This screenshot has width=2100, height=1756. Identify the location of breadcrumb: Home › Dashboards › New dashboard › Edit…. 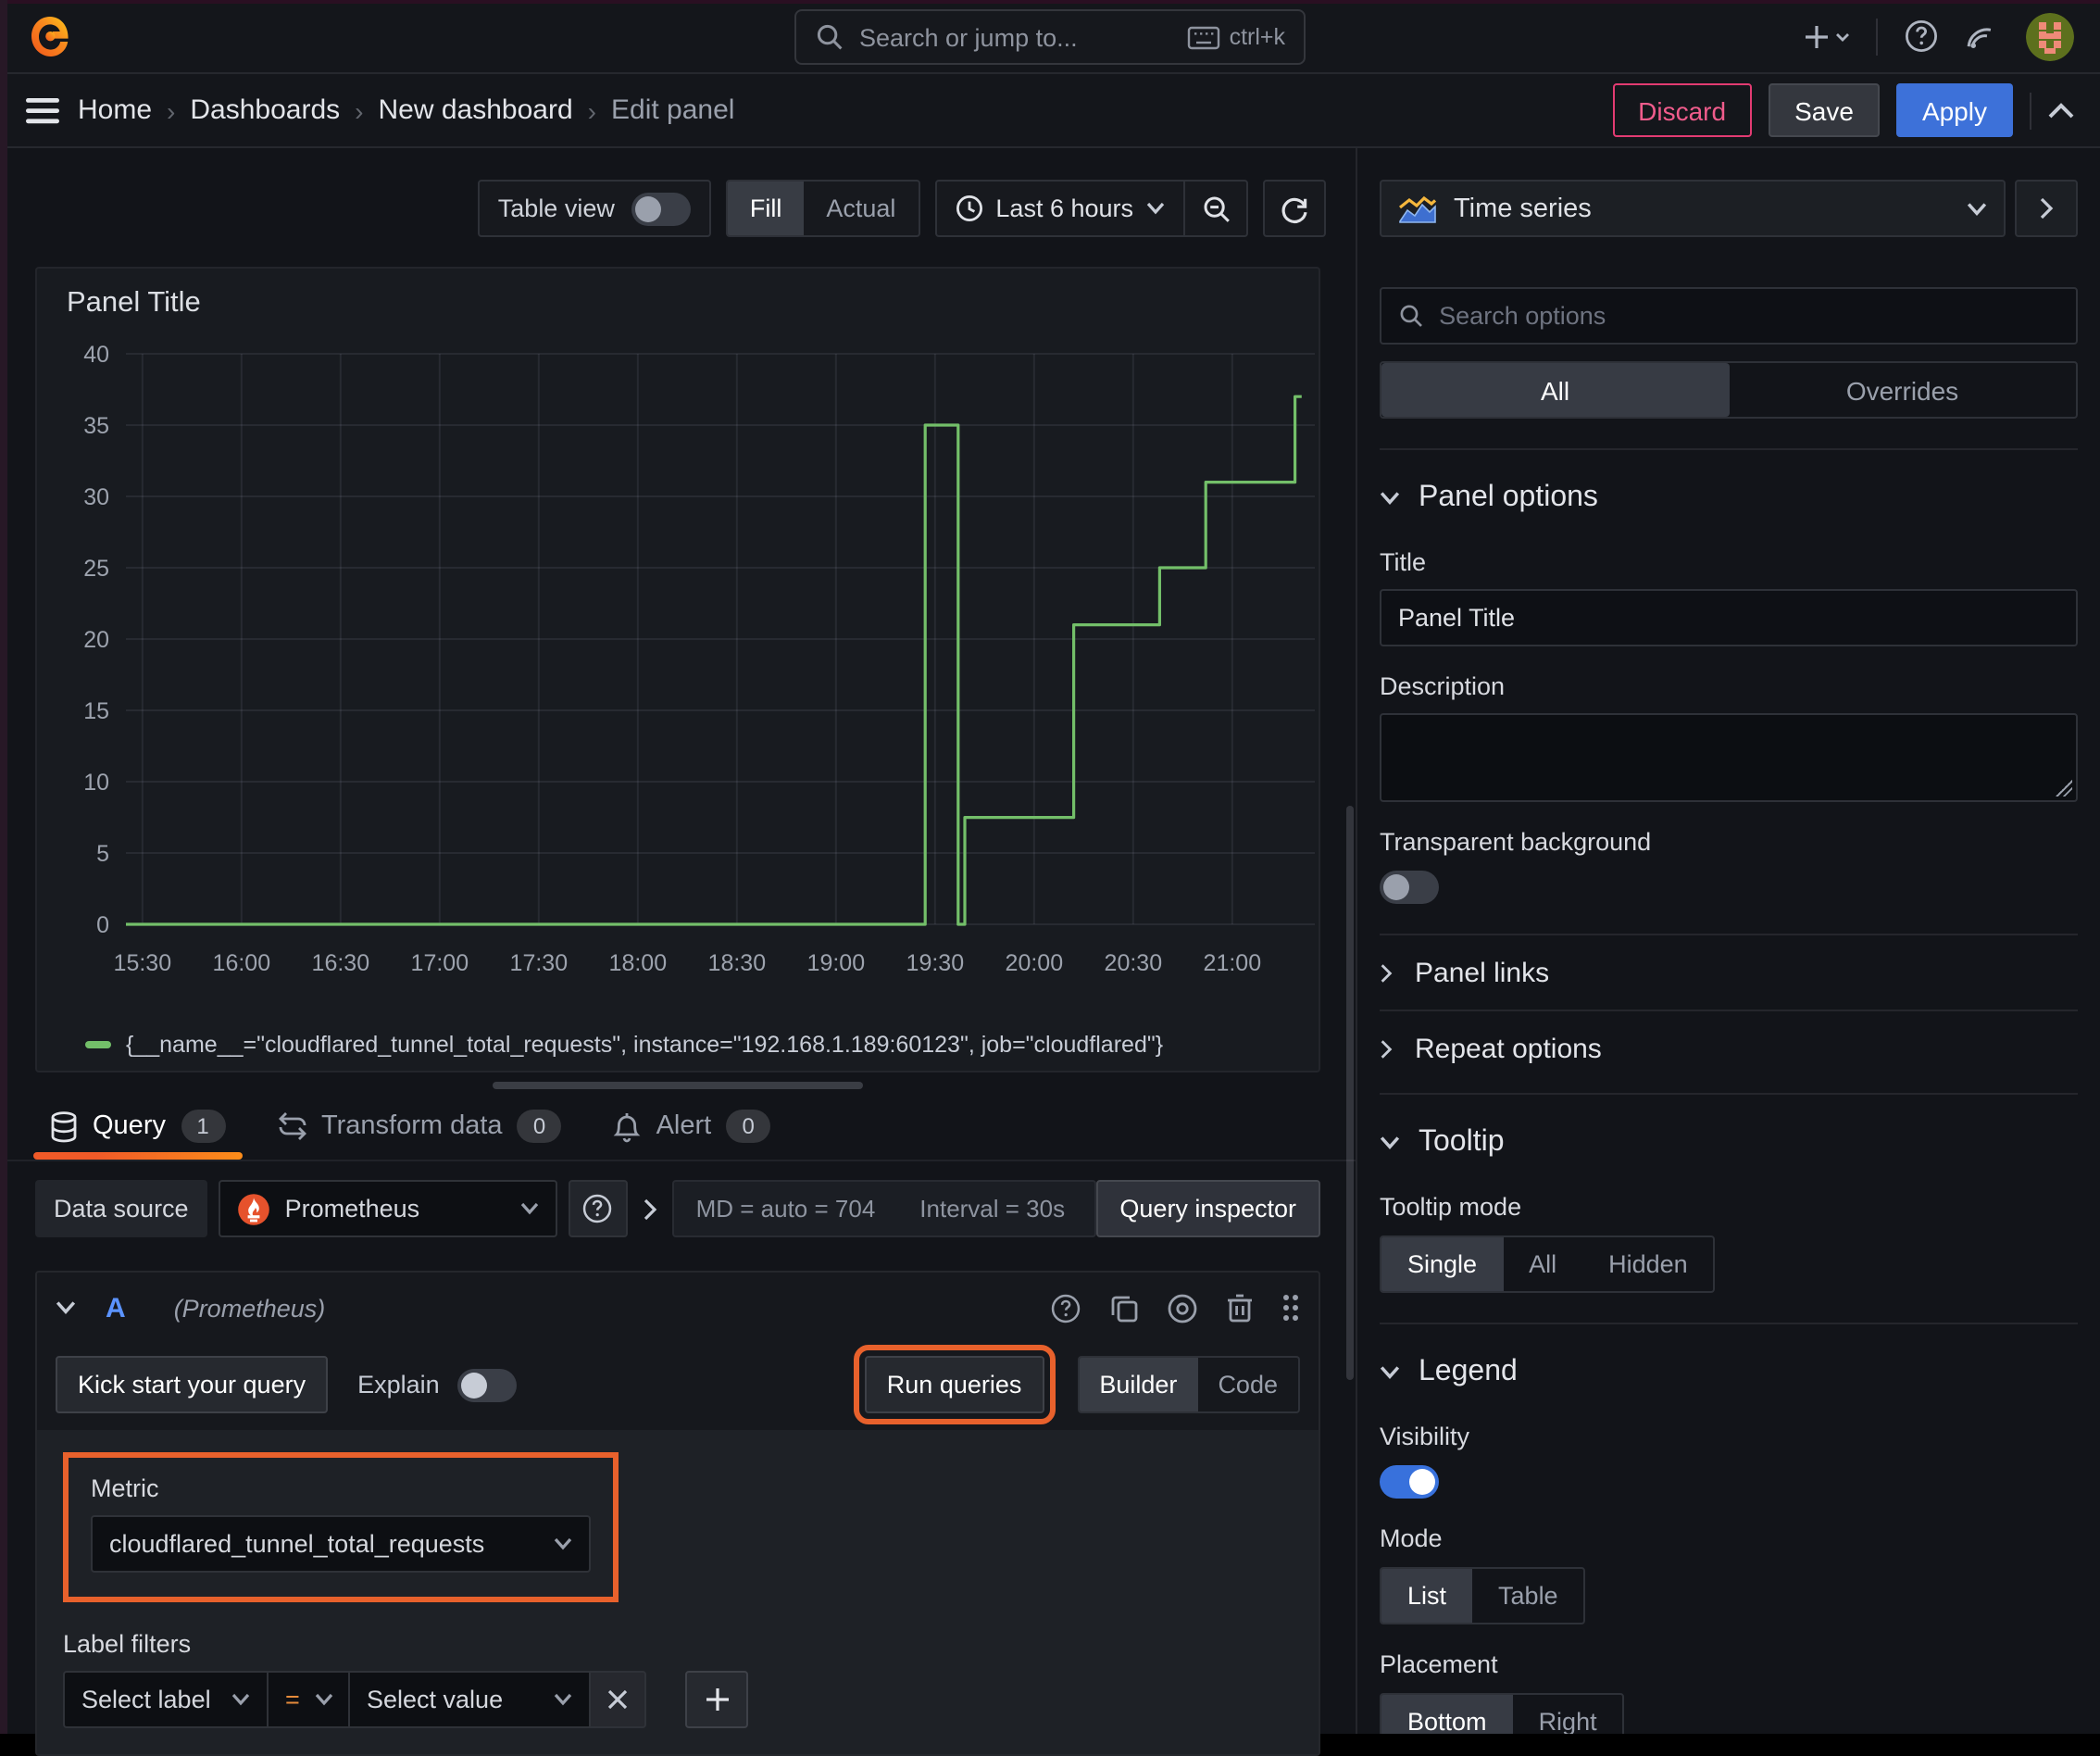
(406, 110).